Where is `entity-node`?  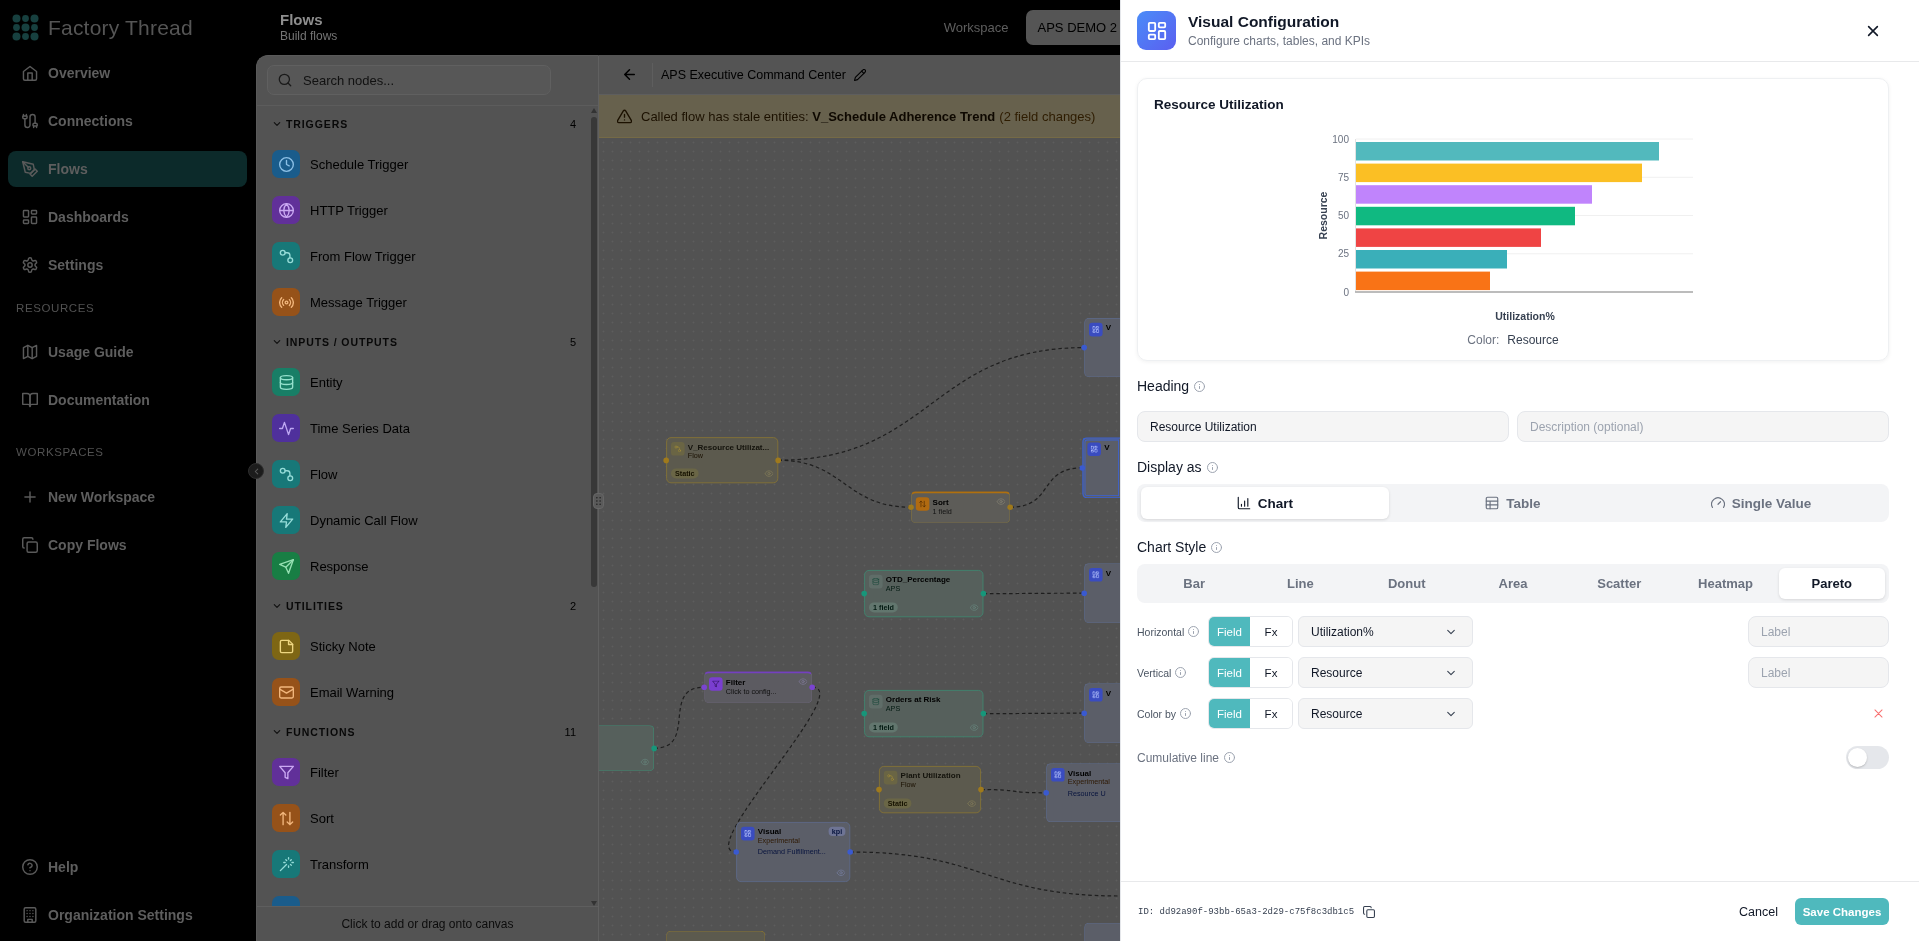 entity-node is located at coordinates (627, 748).